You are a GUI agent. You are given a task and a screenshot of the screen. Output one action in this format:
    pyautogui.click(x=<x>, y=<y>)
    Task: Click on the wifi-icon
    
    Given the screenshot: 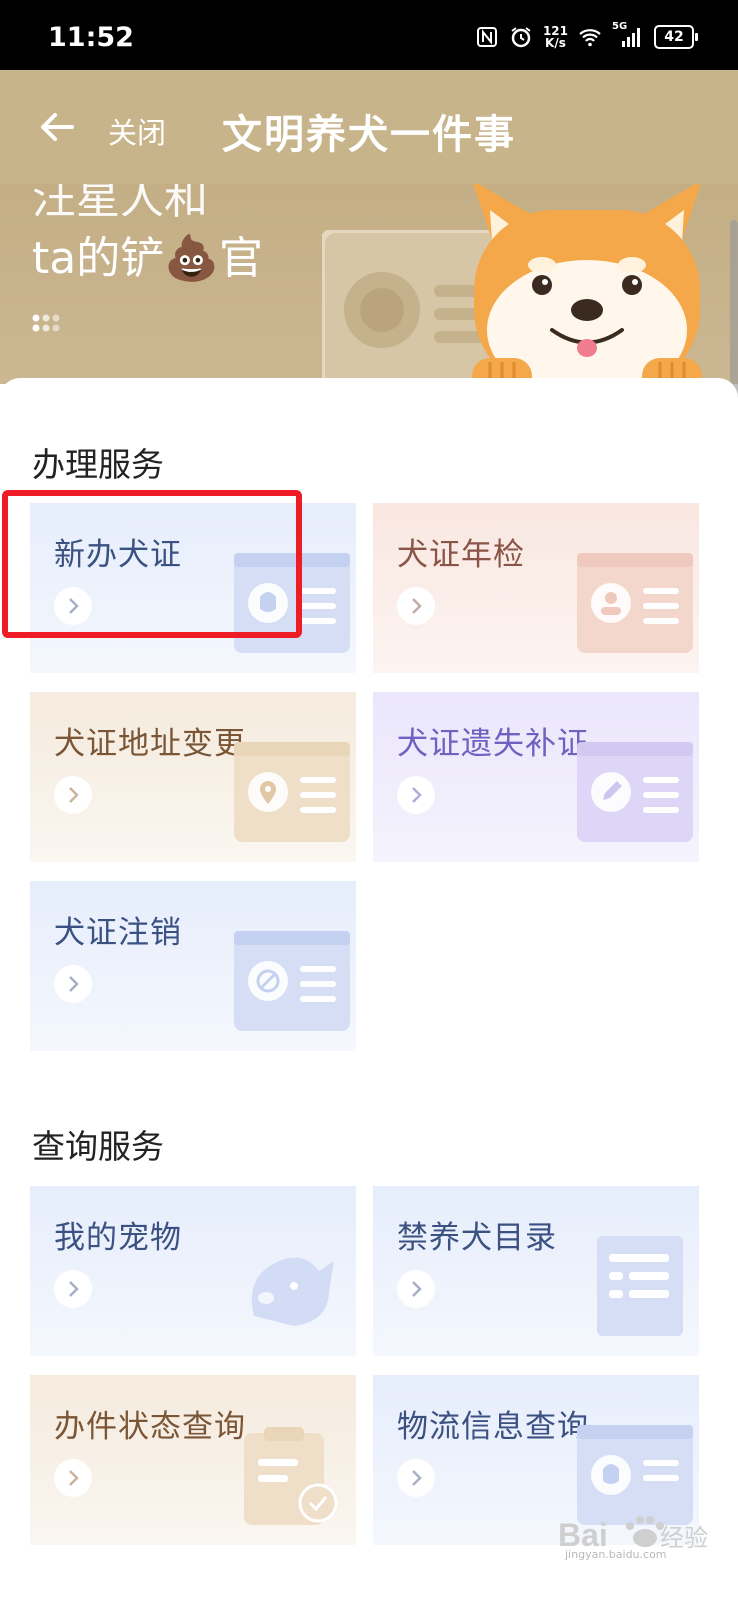 What is the action you would take?
    pyautogui.click(x=590, y=38)
    